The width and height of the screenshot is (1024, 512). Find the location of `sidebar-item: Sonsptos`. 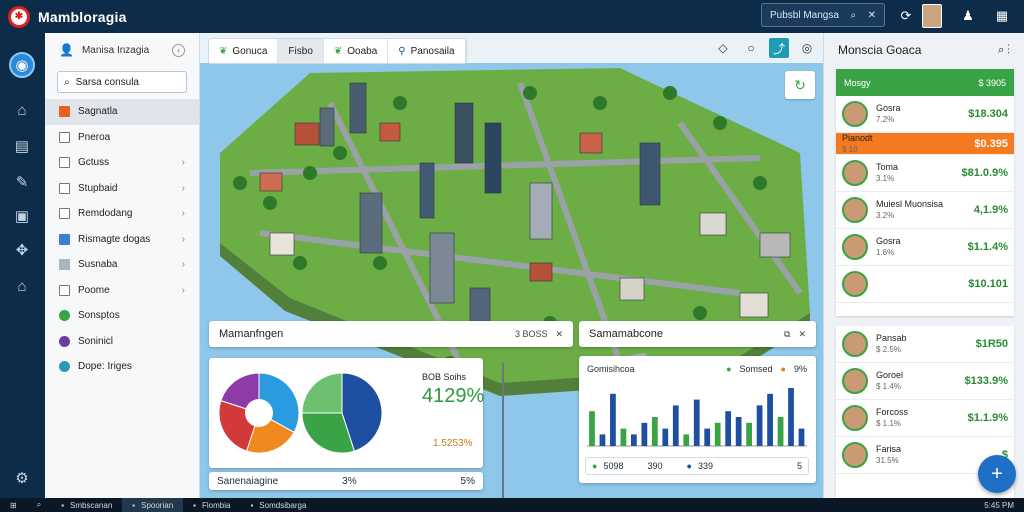

sidebar-item: Sonsptos is located at coordinates (122, 316).